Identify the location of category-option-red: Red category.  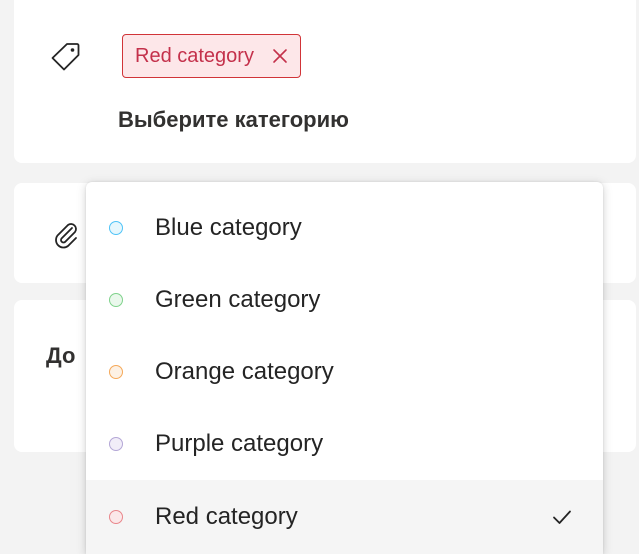
(344, 517).